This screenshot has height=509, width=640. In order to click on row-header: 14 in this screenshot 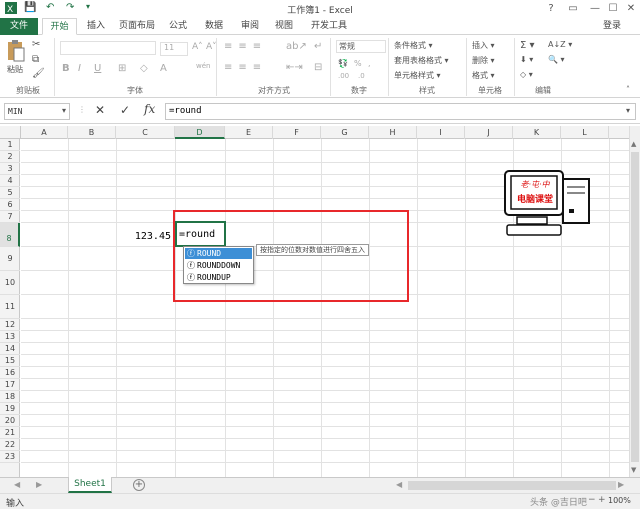, I will do `click(10, 349)`.